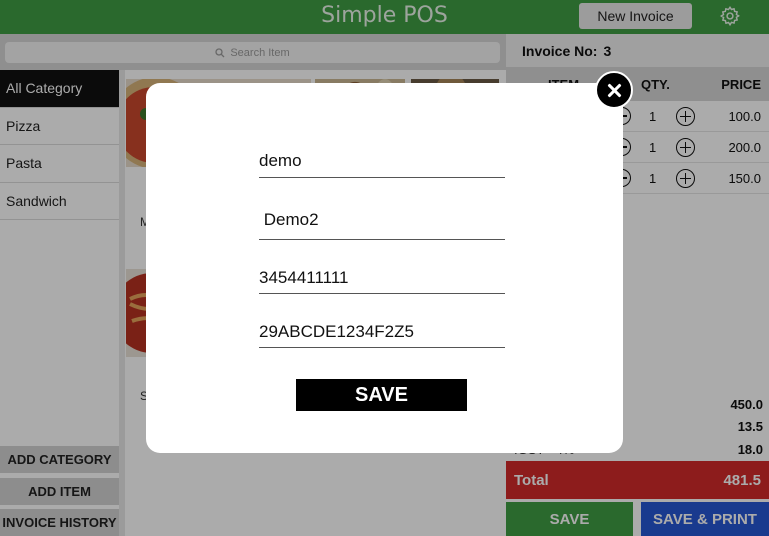 This screenshot has width=769, height=536. I want to click on close-icon, so click(614, 90).